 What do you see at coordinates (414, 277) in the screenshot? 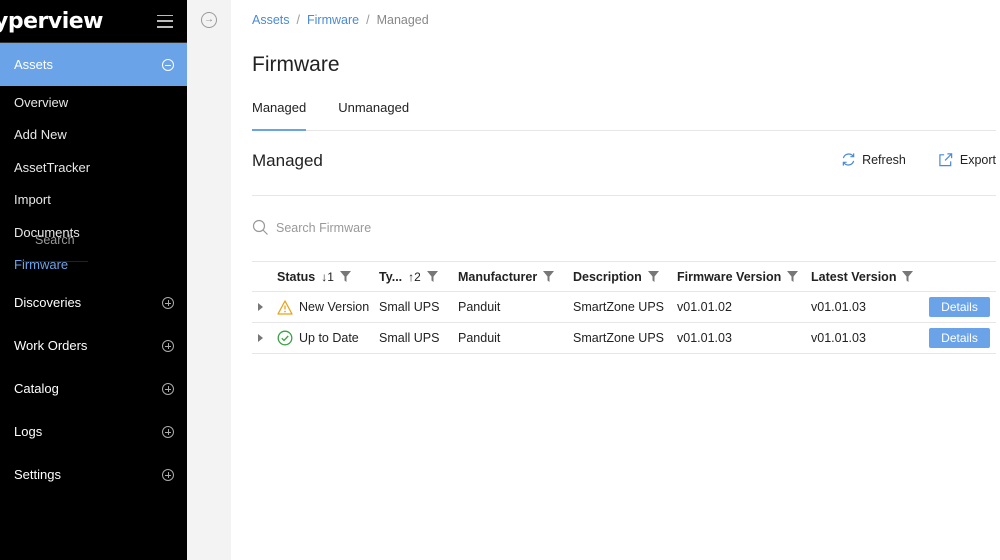
I see `sort-asc-icon: ↑2` at bounding box center [414, 277].